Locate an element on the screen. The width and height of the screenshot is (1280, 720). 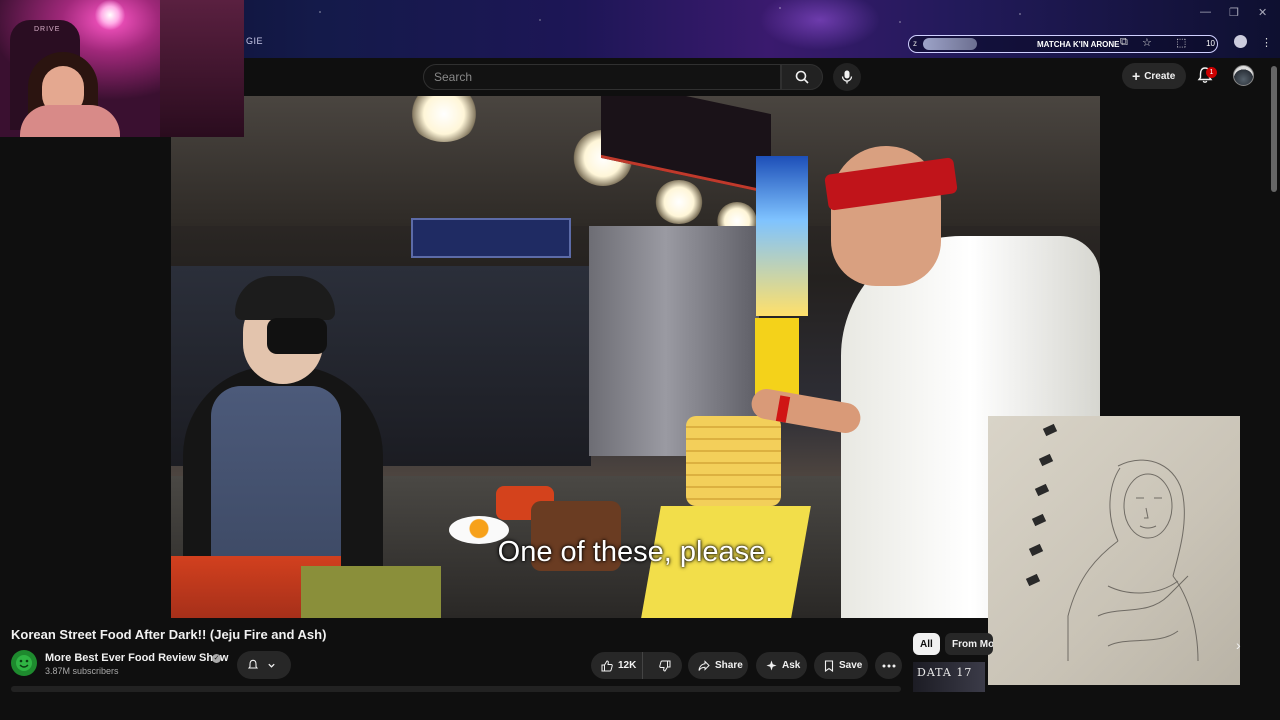
video-scene-potato-stack is located at coordinates (733, 461).